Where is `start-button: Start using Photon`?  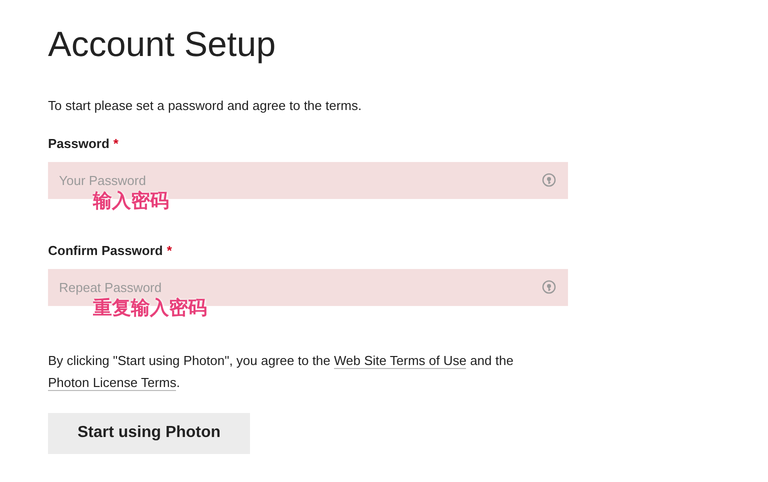
start-button: Start using Photon is located at coordinates (149, 433).